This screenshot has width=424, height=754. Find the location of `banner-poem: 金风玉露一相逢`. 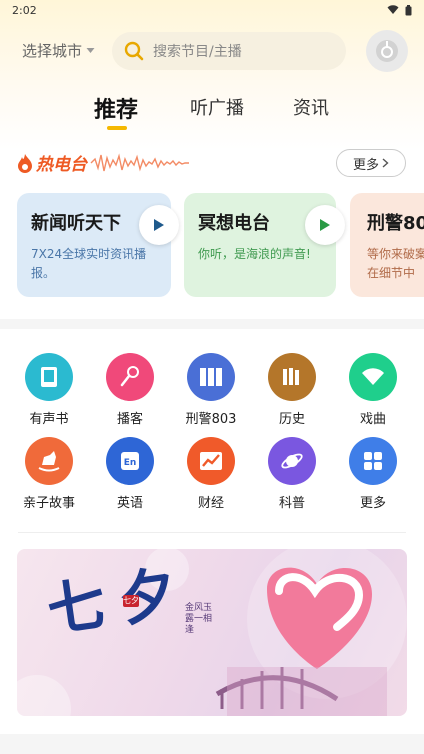

banner-poem: 金风玉露一相逢 is located at coordinates (199, 619).